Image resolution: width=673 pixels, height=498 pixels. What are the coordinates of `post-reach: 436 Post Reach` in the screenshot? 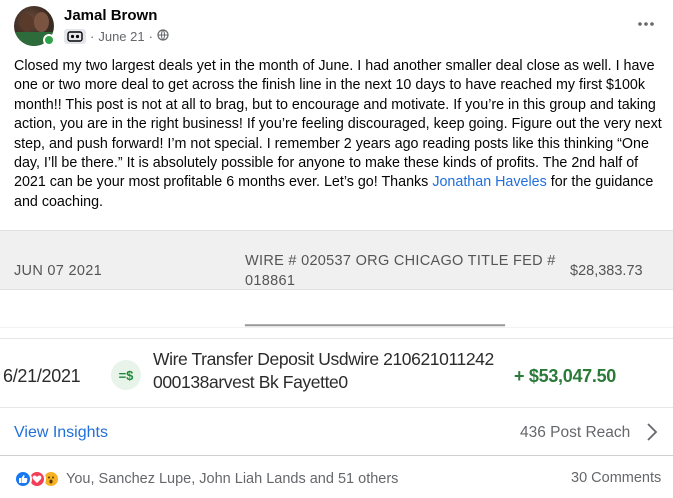 It's located at (575, 433).